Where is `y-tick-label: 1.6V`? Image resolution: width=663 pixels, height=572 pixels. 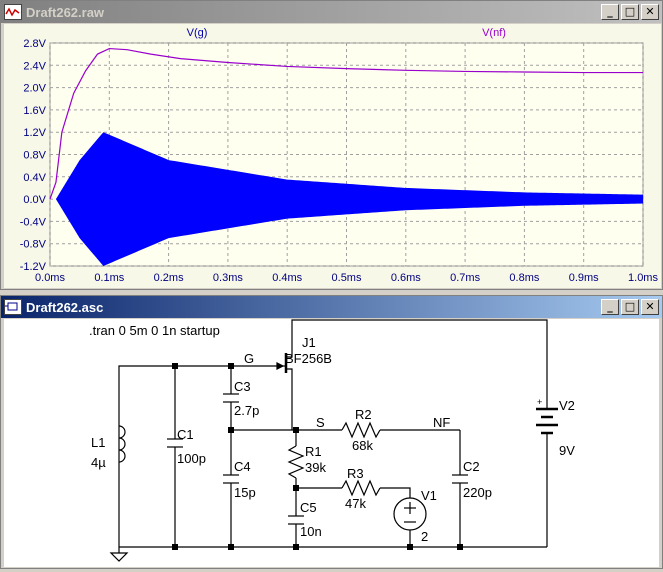 y-tick-label: 1.6V is located at coordinates (34, 111).